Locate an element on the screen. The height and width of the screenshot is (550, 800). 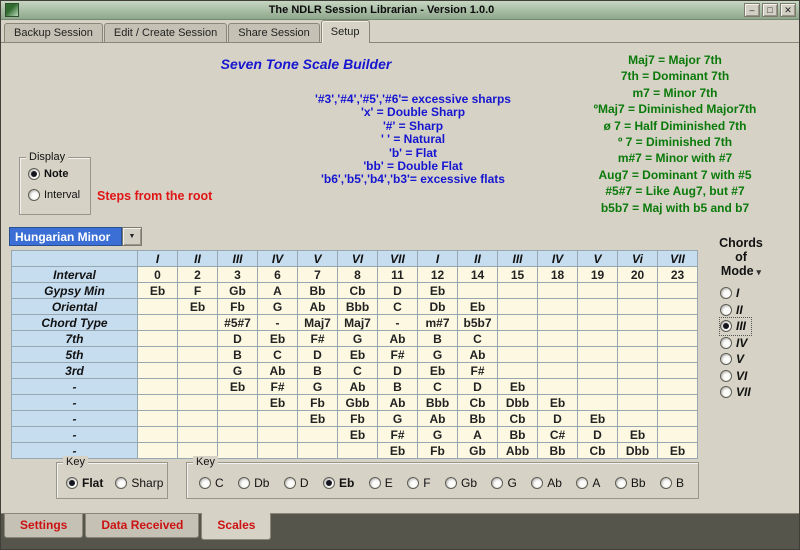
radio-i: I is located at coordinates (735, 293).